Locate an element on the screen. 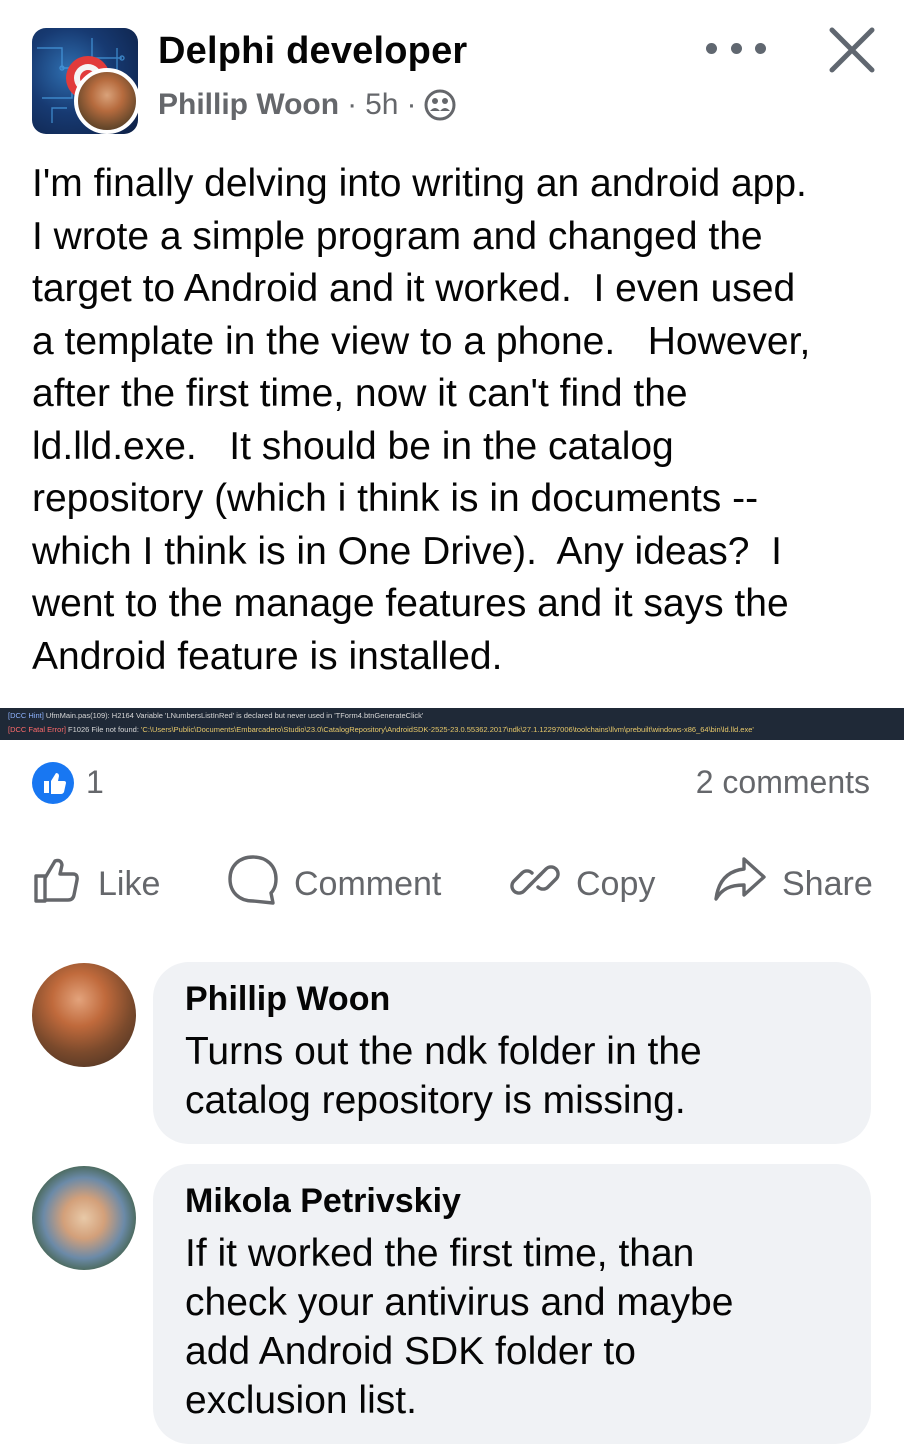  author-name: Phillip Woon is located at coordinates (248, 105).